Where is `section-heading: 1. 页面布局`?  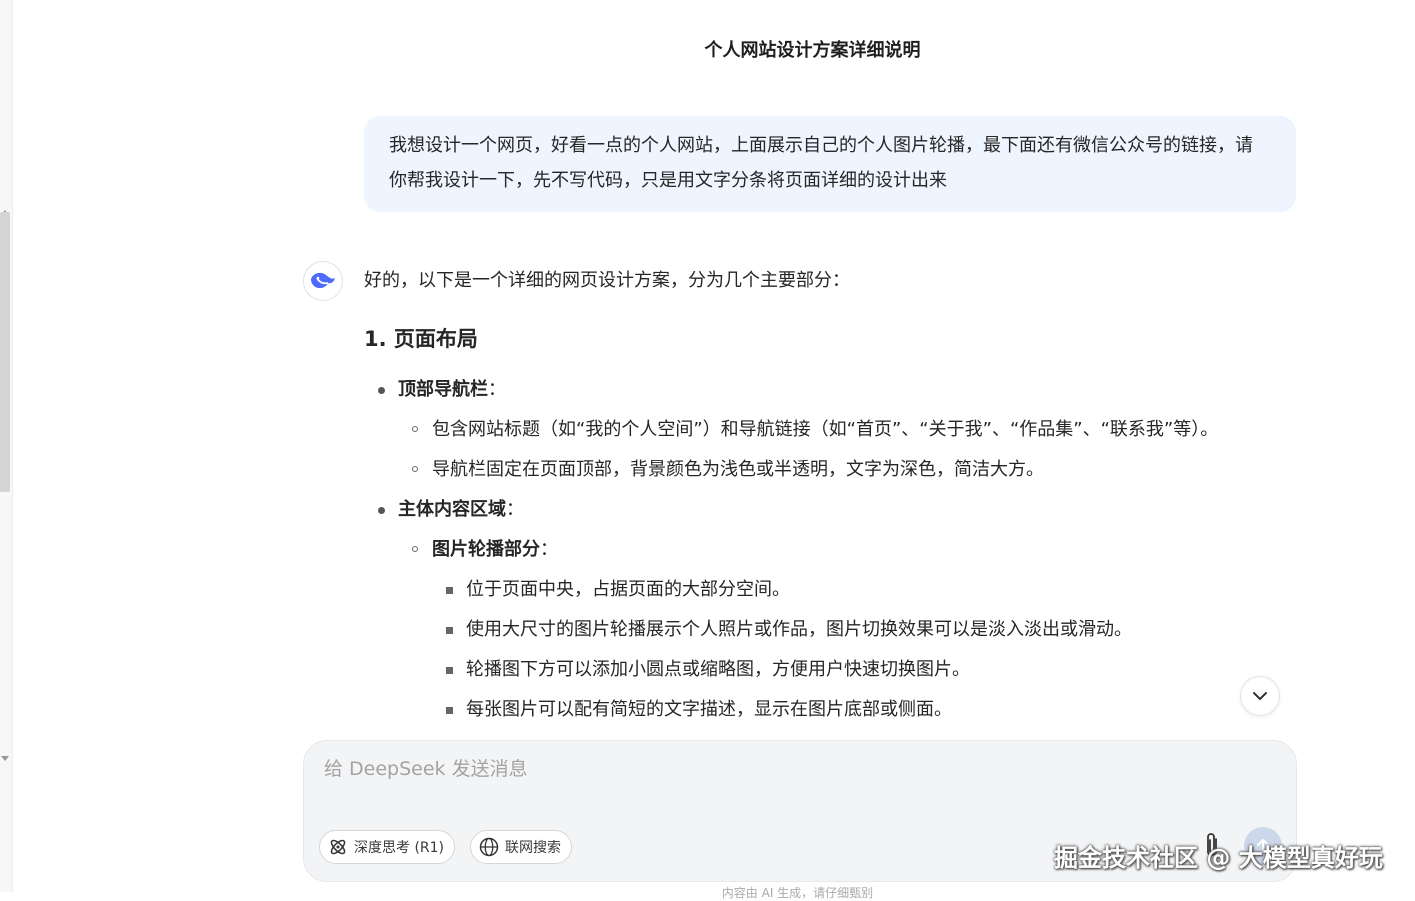
section-heading: 1. 页面布局 is located at coordinates (421, 339).